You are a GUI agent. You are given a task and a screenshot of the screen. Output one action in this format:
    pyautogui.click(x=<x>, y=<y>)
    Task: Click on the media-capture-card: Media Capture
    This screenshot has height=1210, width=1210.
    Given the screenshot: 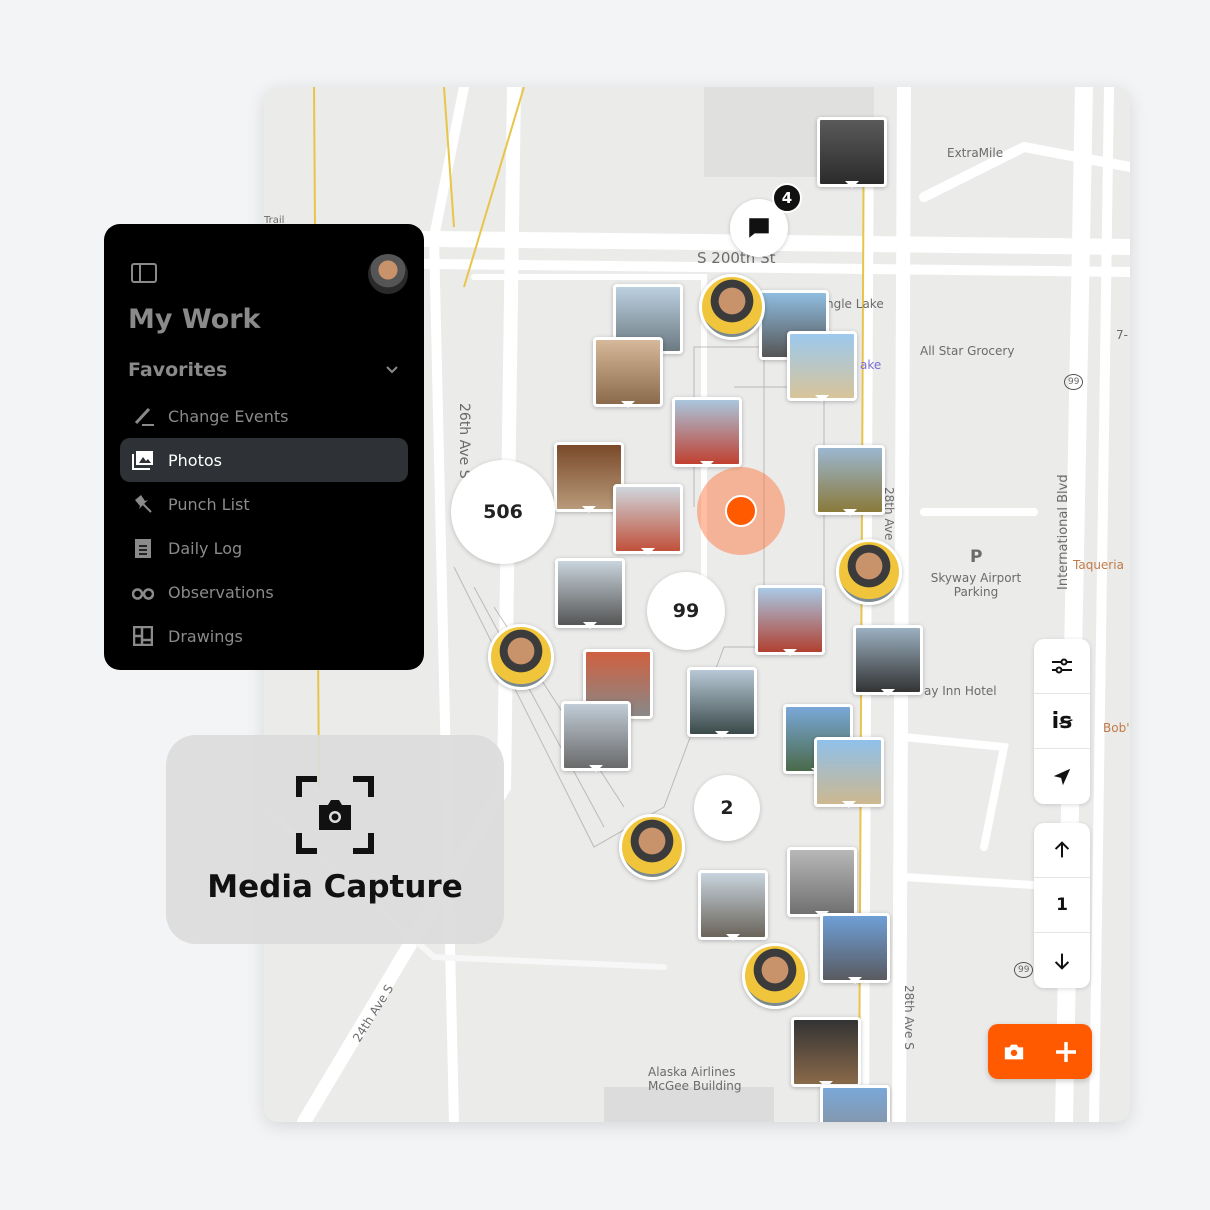 What is the action you would take?
    pyautogui.click(x=335, y=839)
    